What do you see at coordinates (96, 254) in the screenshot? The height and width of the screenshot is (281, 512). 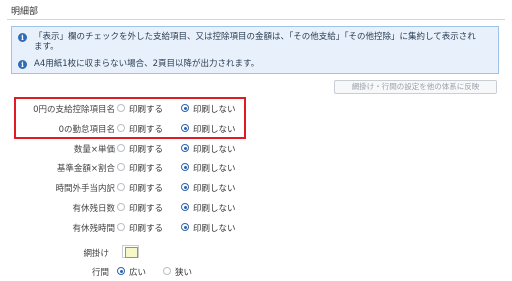 I see `shading-label: 網掛け` at bounding box center [96, 254].